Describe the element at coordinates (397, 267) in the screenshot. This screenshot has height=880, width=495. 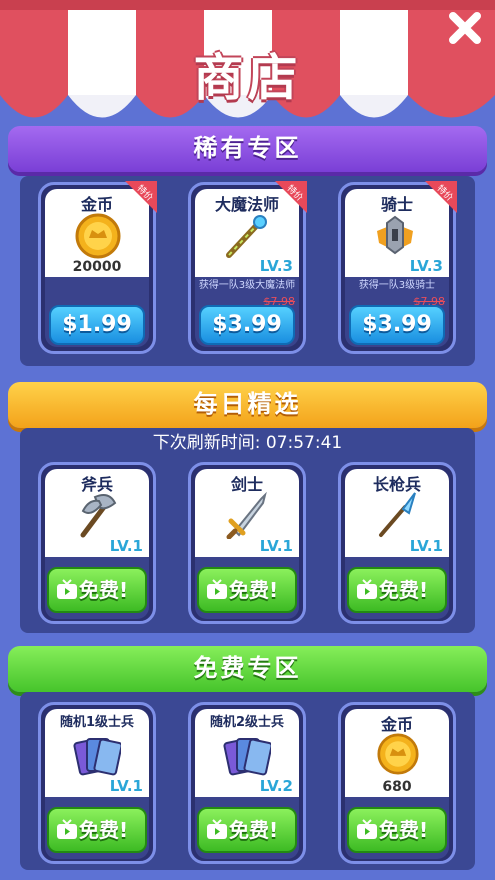
I see `rare-card-knight: 骑士 LV.3 特价 获得一队3级骑士 $7.98 $3.99` at that location.